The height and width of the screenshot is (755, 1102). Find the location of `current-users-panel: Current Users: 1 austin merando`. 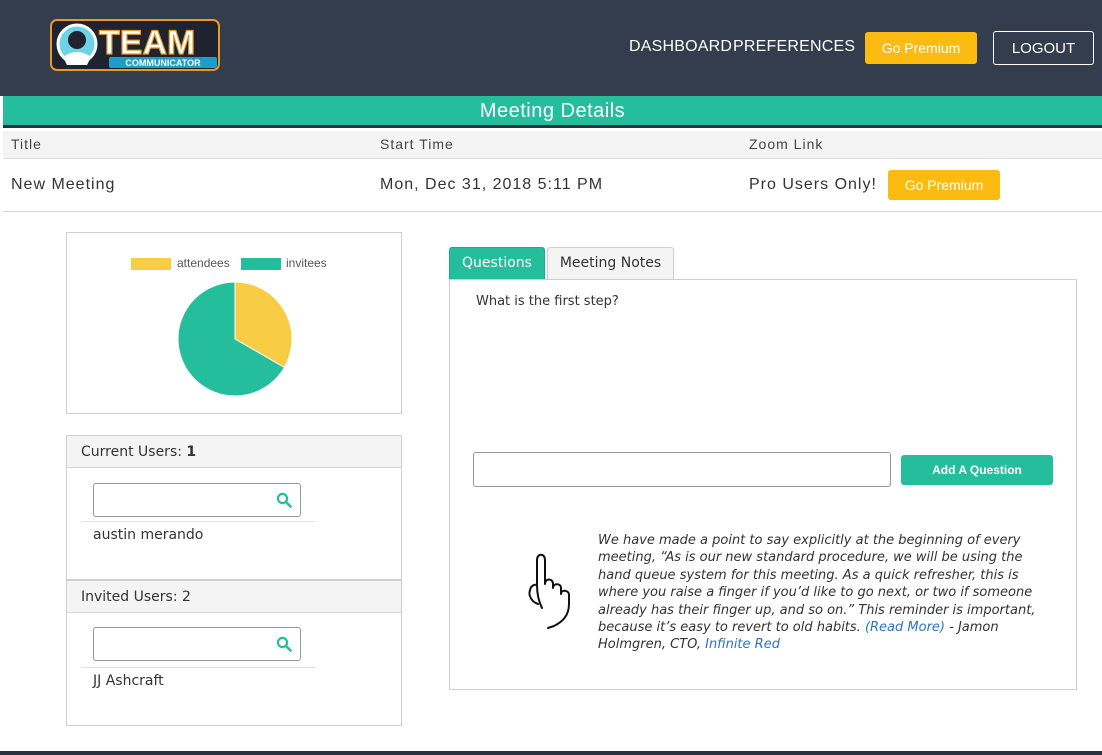

current-users-panel: Current Users: 1 austin merando is located at coordinates (234, 507).